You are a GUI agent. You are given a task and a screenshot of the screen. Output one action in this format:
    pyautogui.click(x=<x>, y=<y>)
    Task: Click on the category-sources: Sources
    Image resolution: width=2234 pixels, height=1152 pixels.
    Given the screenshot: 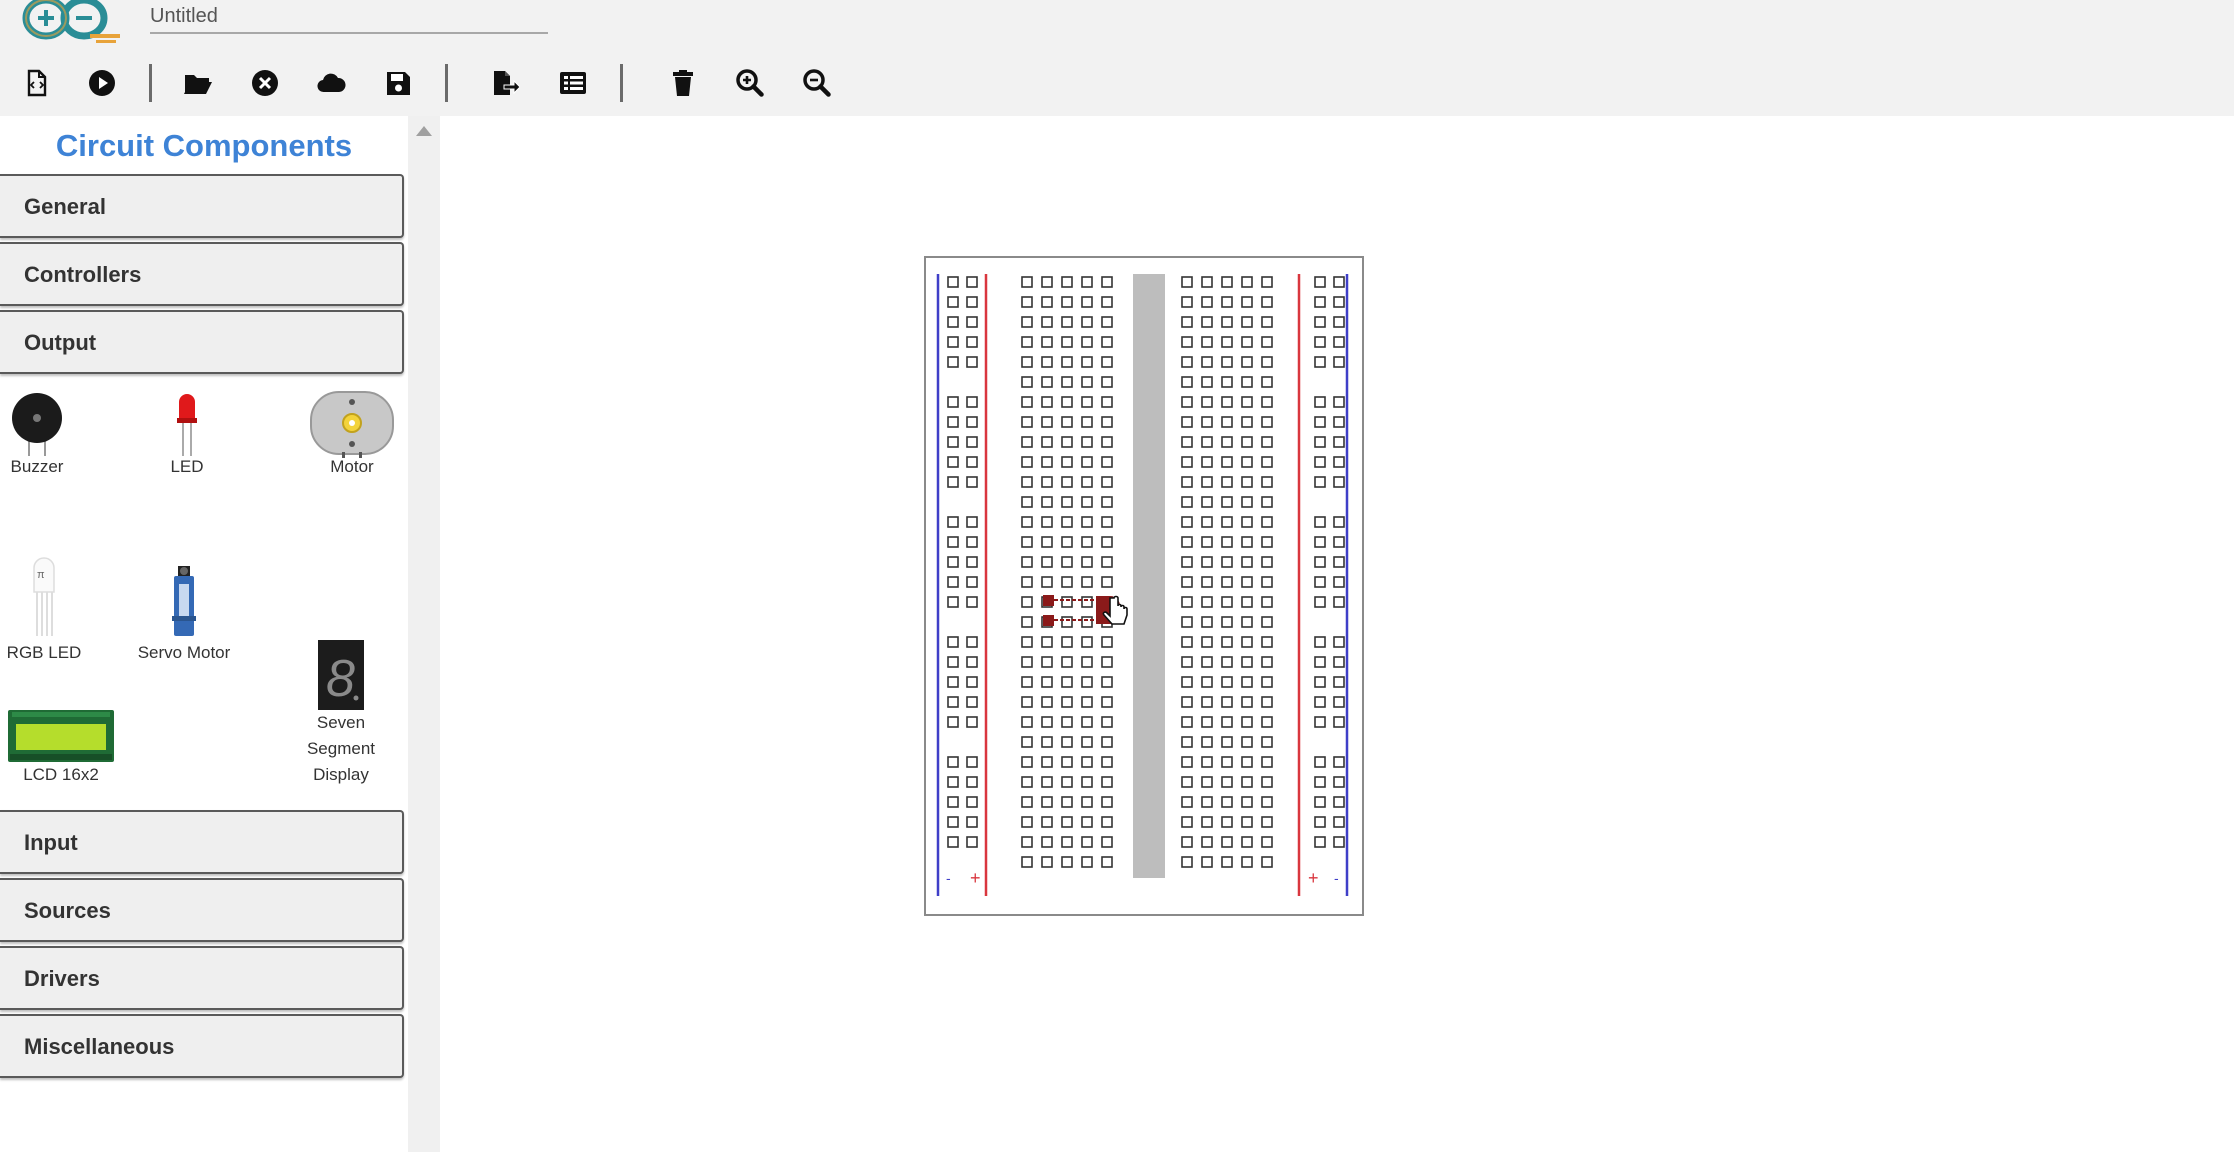 What is the action you would take?
    pyautogui.click(x=202, y=910)
    